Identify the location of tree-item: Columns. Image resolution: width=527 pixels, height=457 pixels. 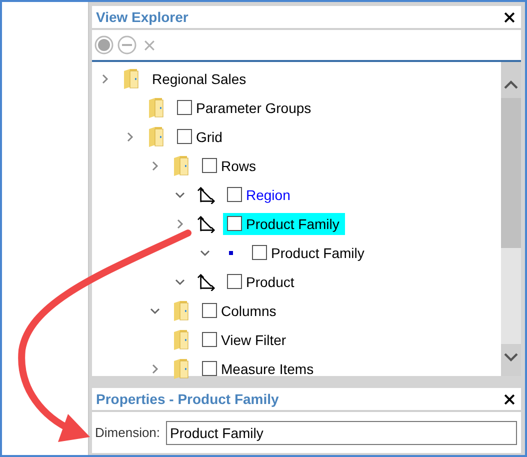
(240, 311).